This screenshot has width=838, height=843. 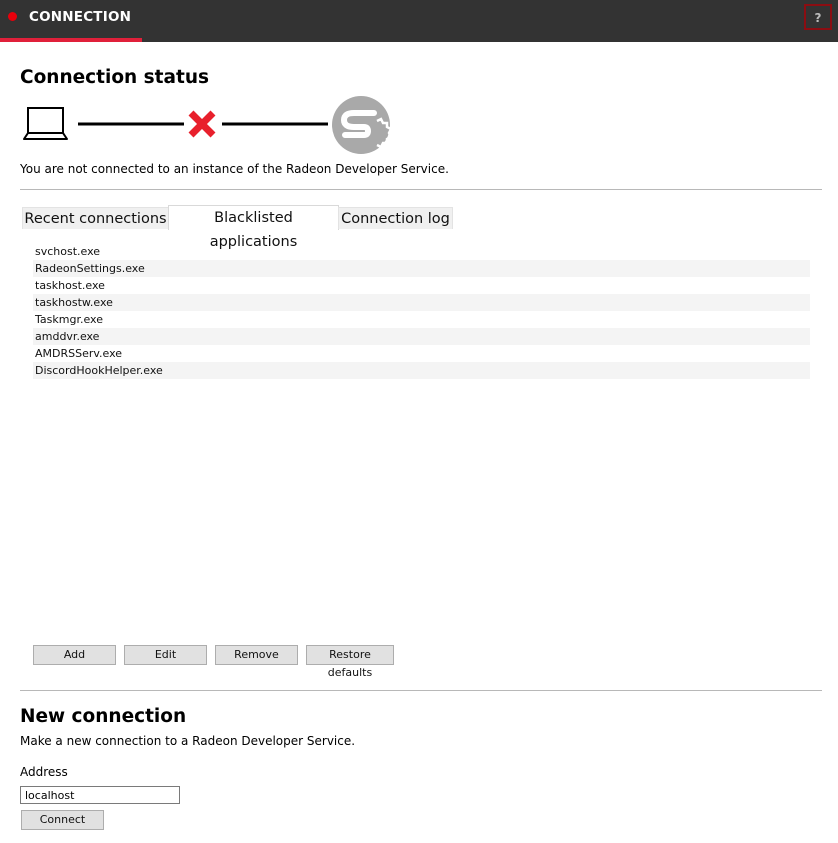 What do you see at coordinates (202, 124) in the screenshot?
I see `disconnected-x-icon` at bounding box center [202, 124].